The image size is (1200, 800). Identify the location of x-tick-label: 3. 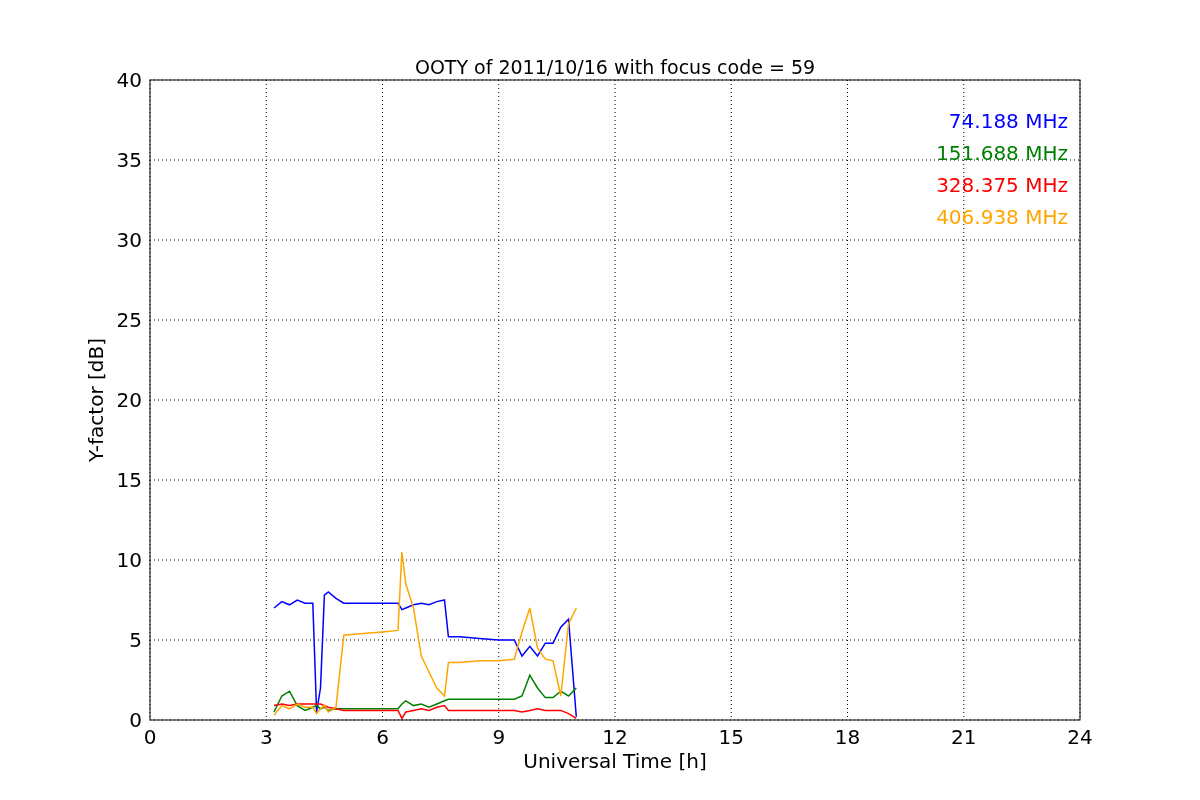
(266, 737).